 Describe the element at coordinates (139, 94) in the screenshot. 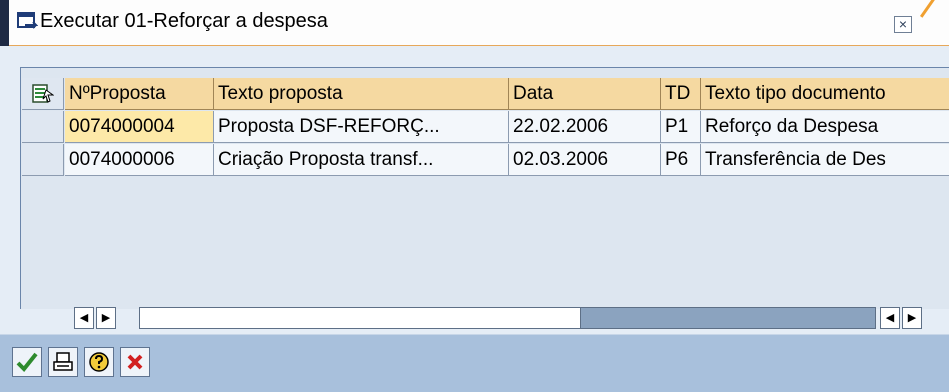

I see `column-header-numproposta: NºProposta` at that location.